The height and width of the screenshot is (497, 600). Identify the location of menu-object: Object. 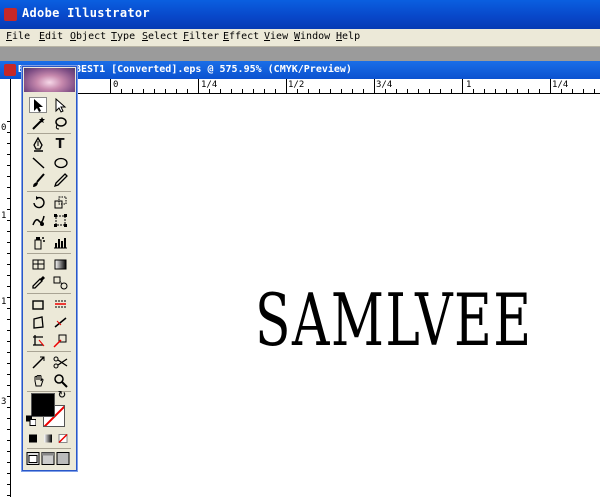
(88, 36).